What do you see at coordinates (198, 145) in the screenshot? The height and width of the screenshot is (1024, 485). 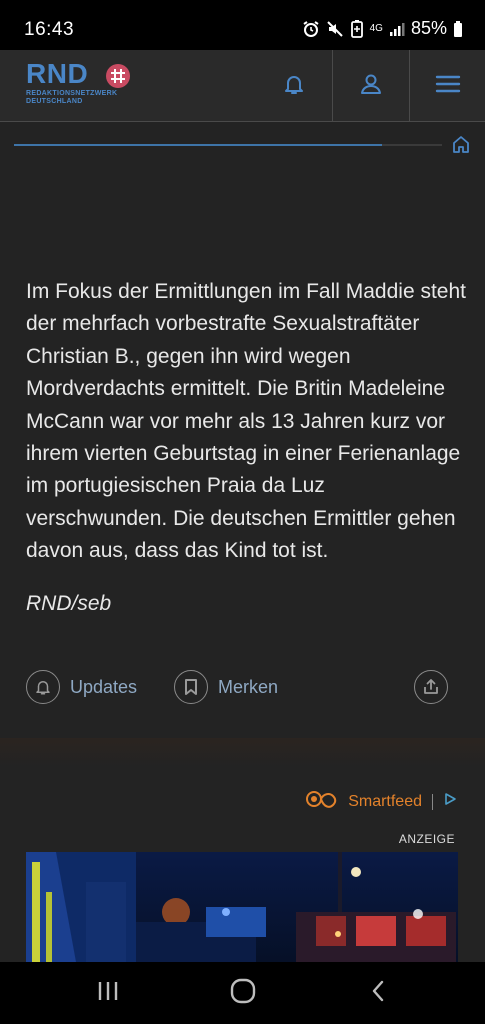 I see `reading-progress-fill` at bounding box center [198, 145].